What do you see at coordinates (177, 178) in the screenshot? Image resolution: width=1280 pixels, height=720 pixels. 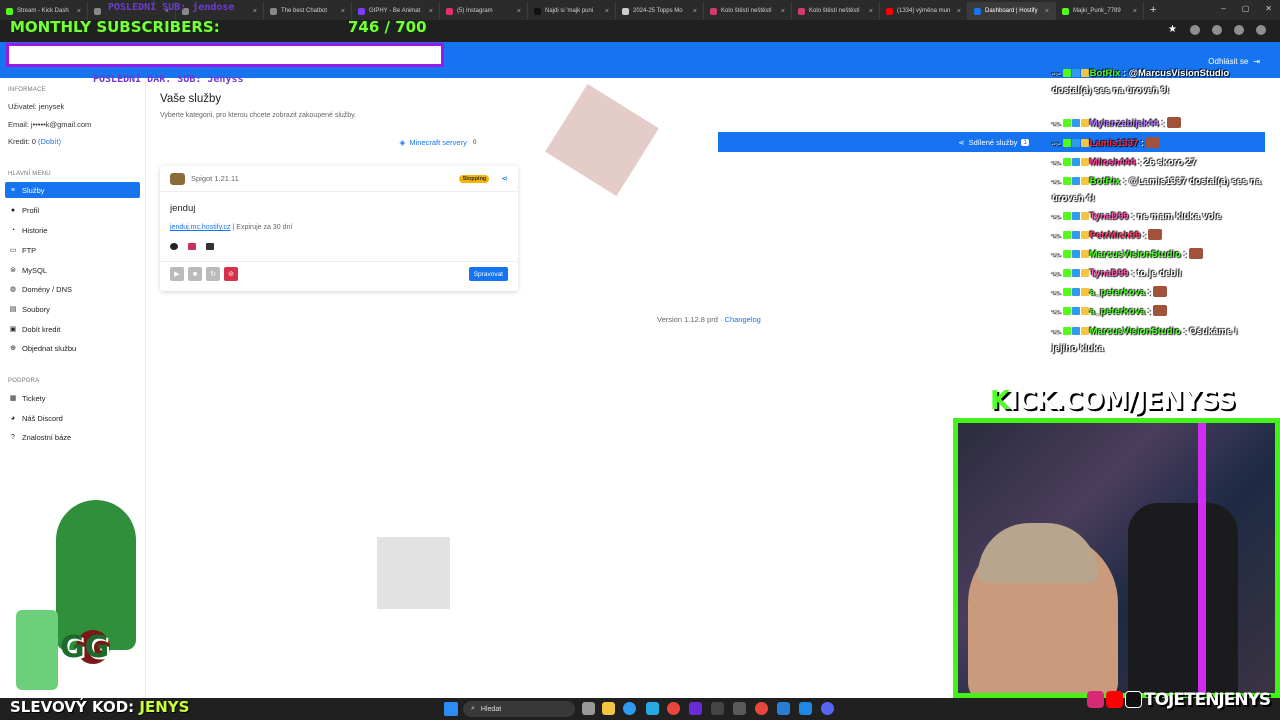 I see `spigot-icon` at bounding box center [177, 178].